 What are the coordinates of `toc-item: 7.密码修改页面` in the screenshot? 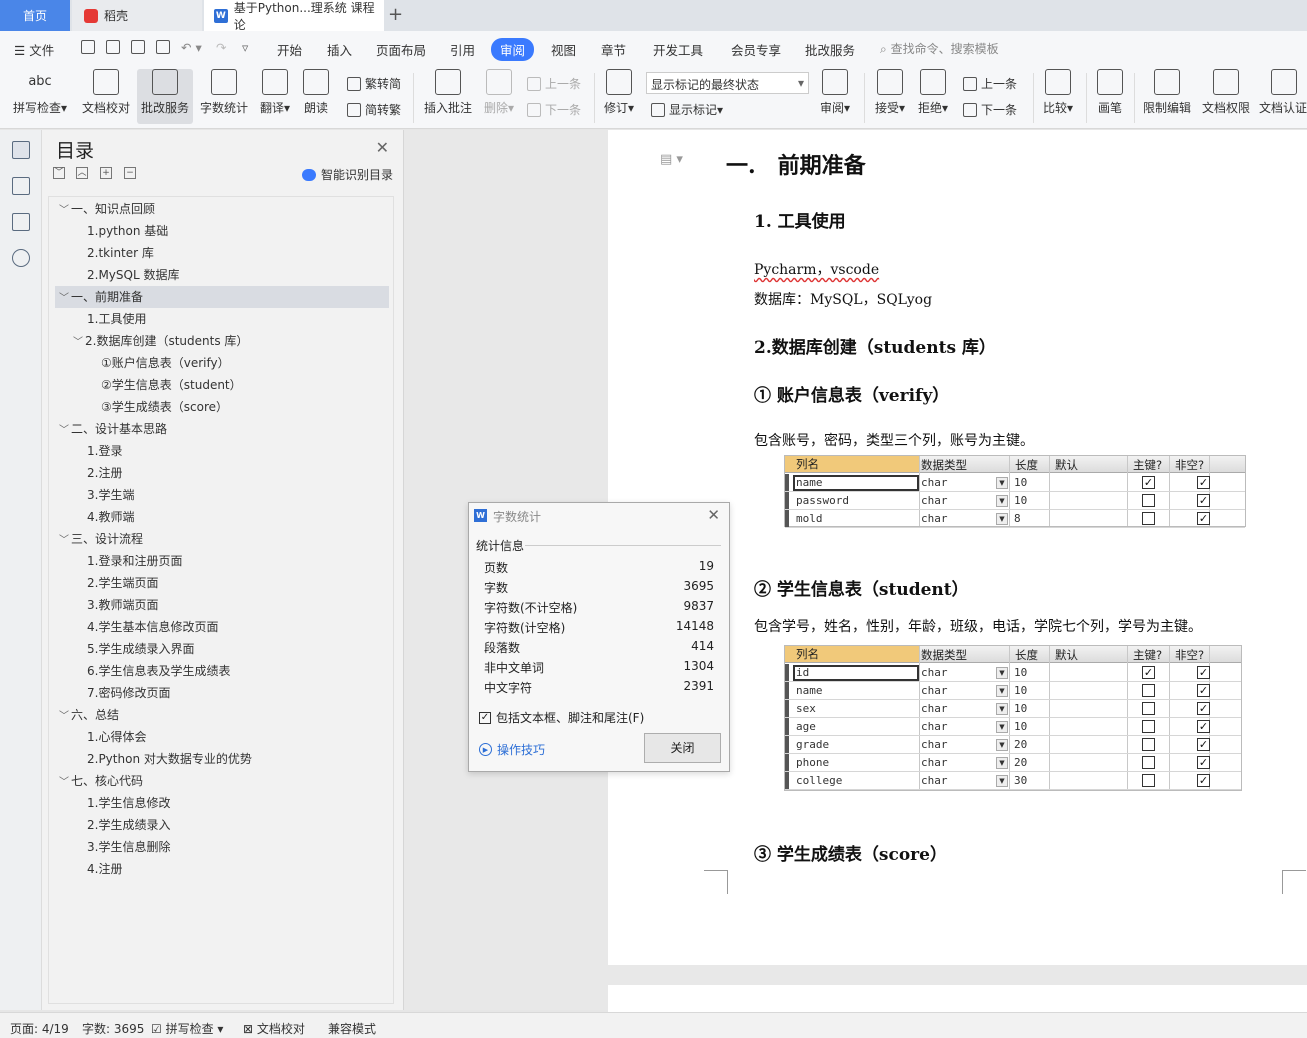 It's located at (128, 693).